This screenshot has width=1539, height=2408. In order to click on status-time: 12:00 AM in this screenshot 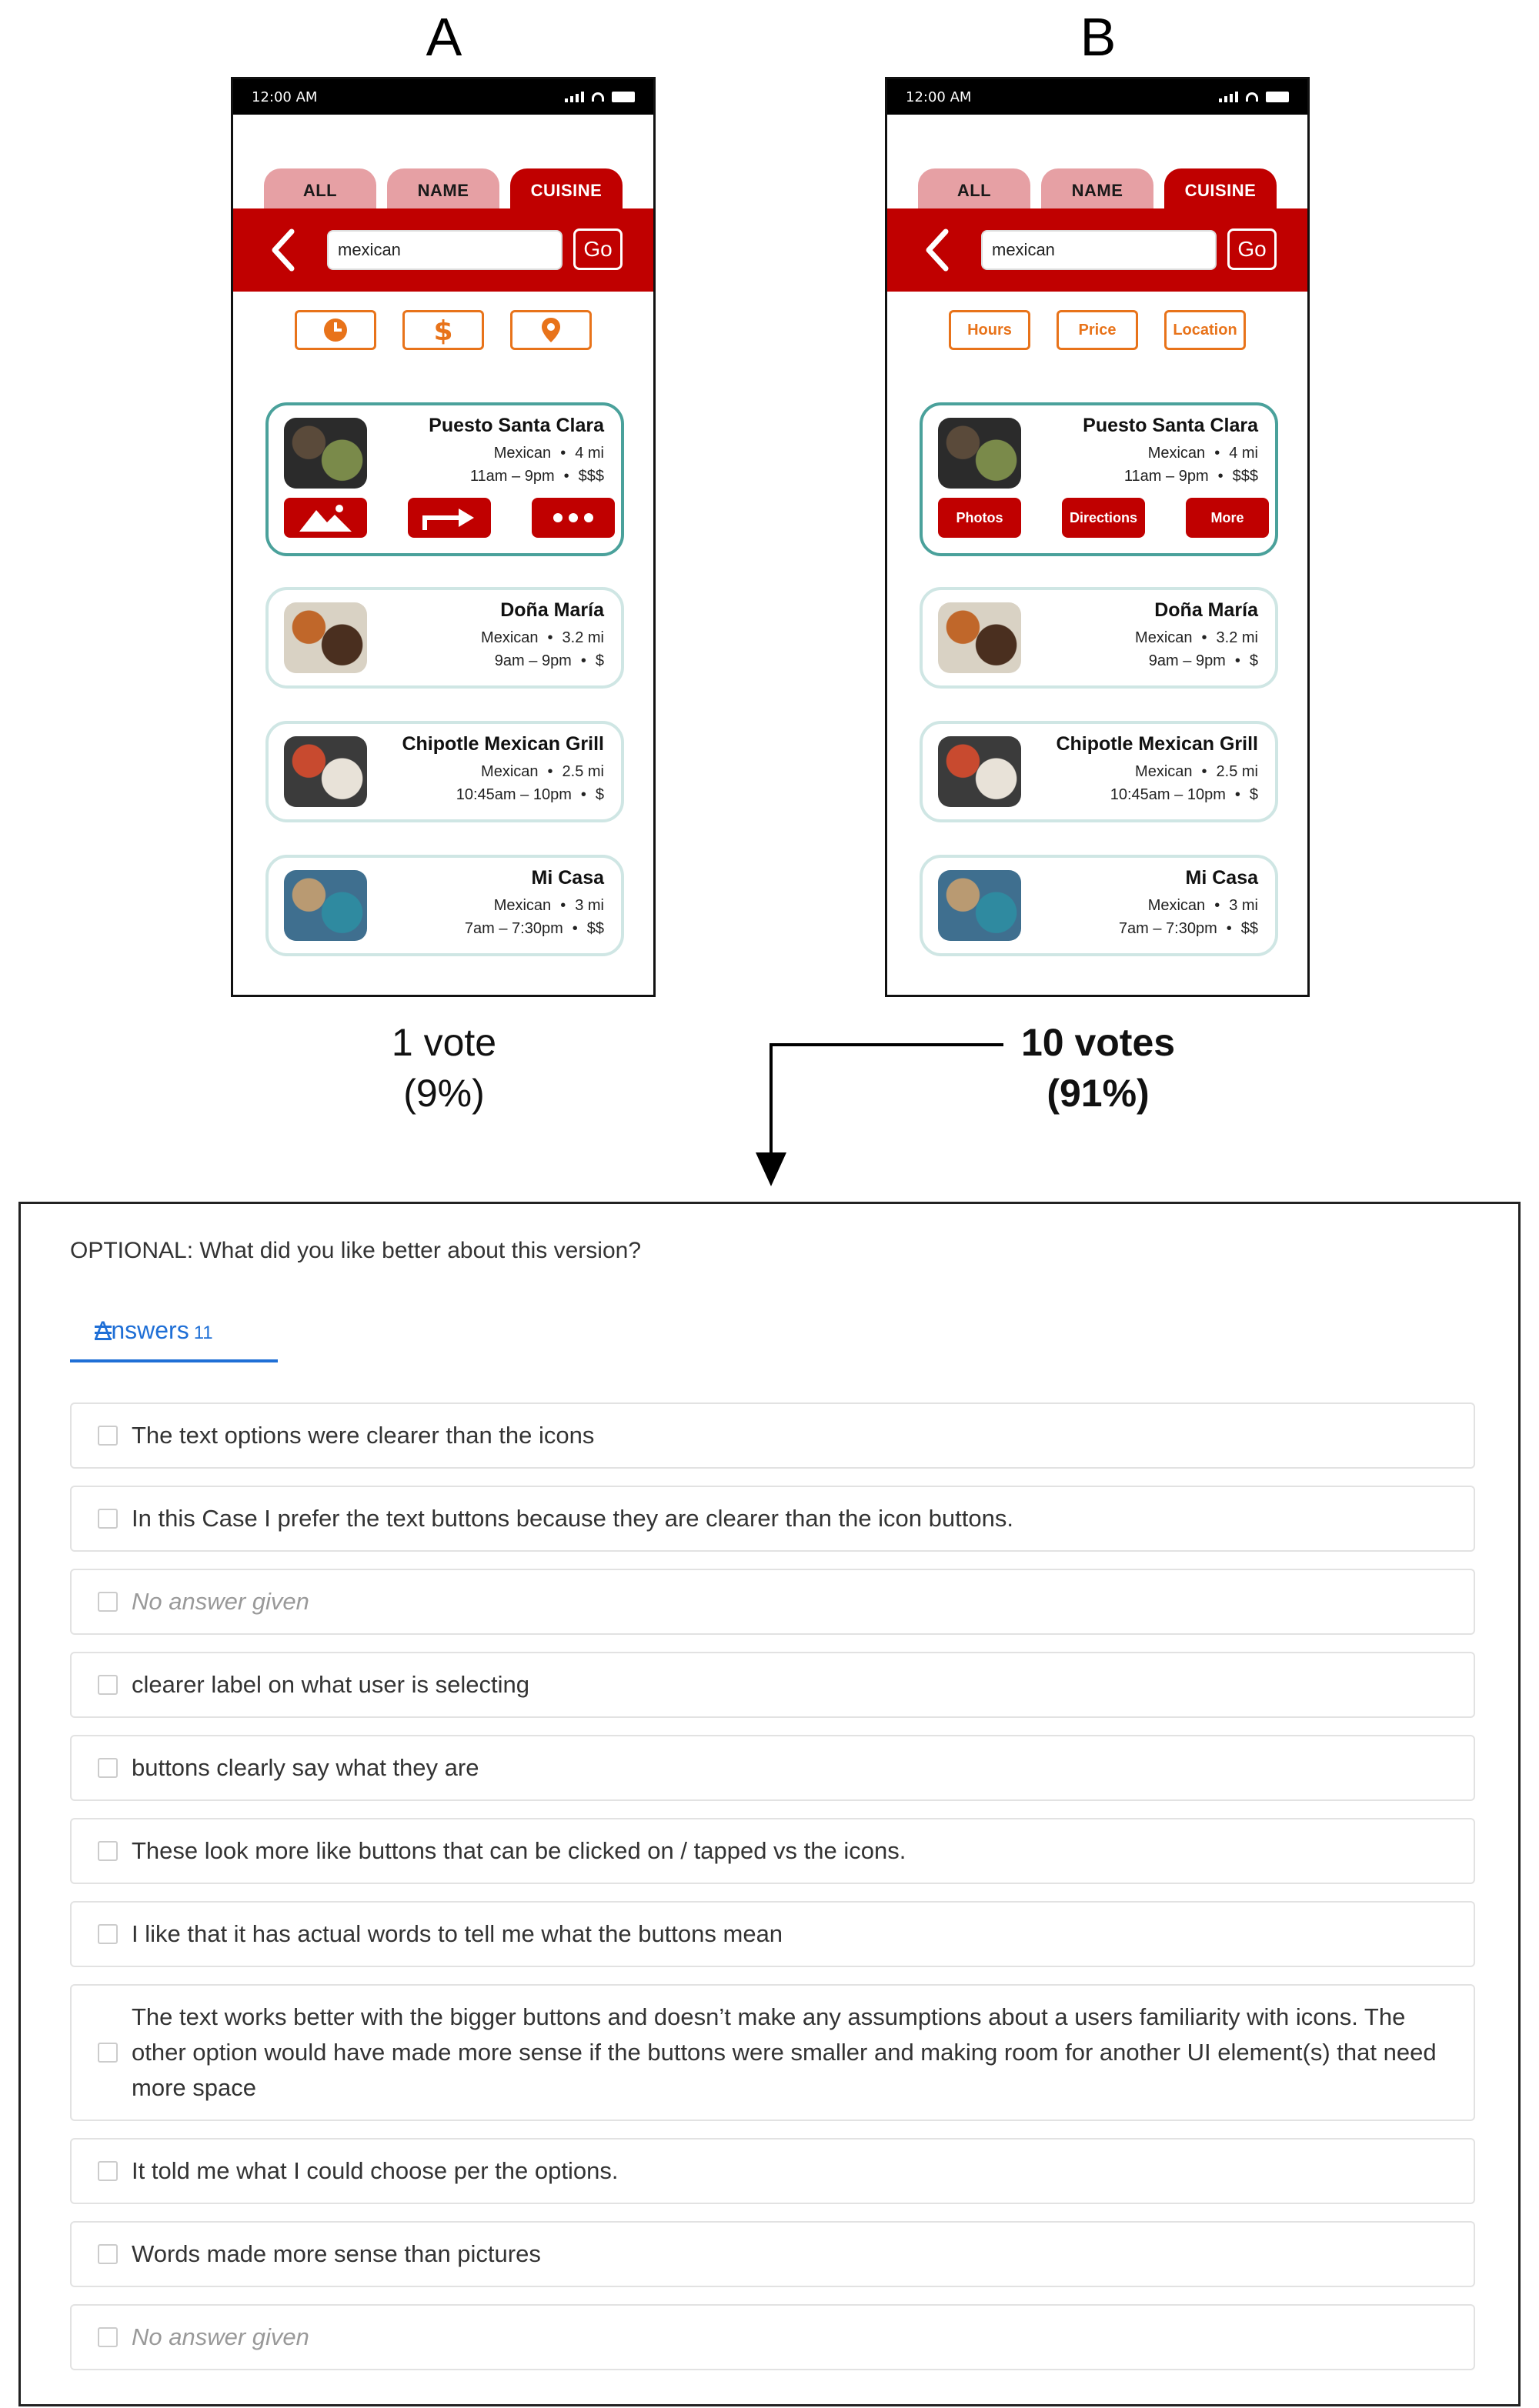, I will do `click(285, 96)`.